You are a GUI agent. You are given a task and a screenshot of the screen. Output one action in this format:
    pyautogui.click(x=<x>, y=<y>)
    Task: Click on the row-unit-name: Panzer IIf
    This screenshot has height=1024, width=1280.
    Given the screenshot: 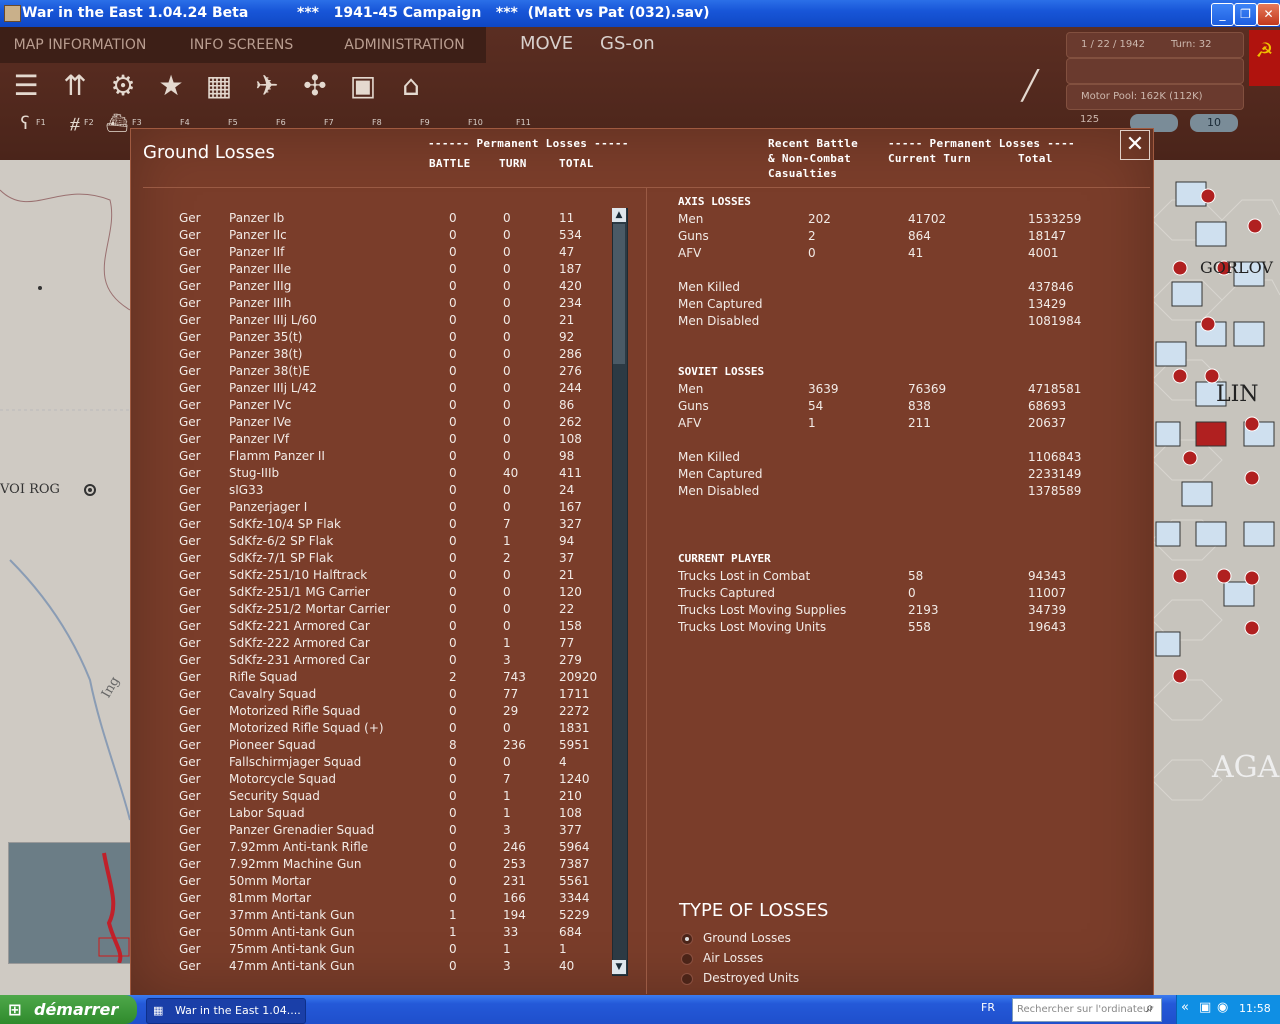 What is the action you would take?
    pyautogui.click(x=257, y=252)
    